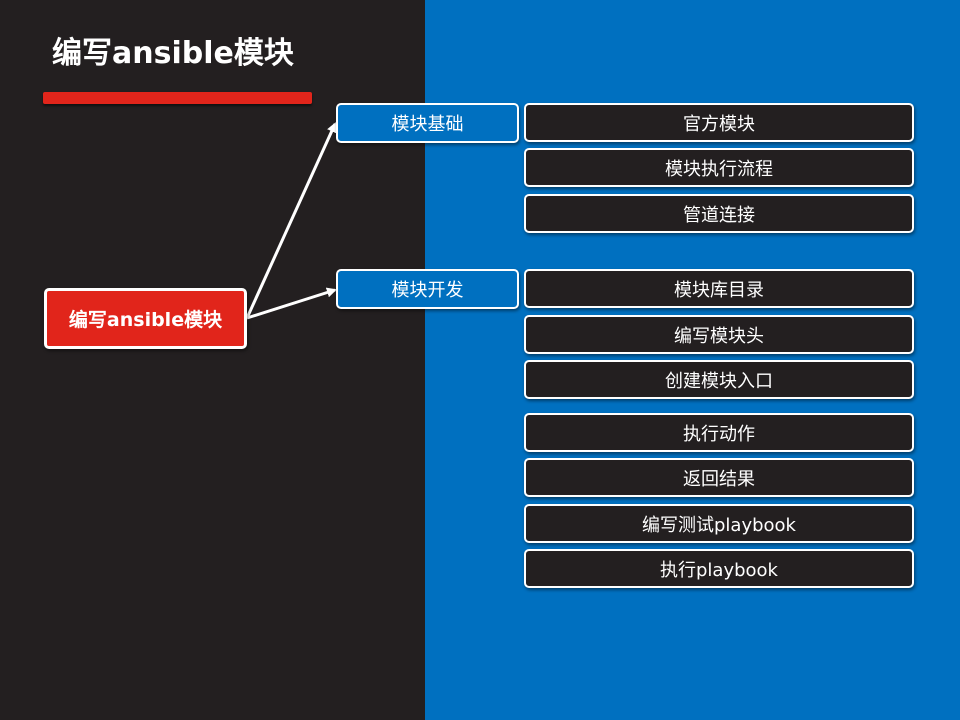 The image size is (960, 720). I want to click on leaf-official-modules: 官方模块, so click(719, 122).